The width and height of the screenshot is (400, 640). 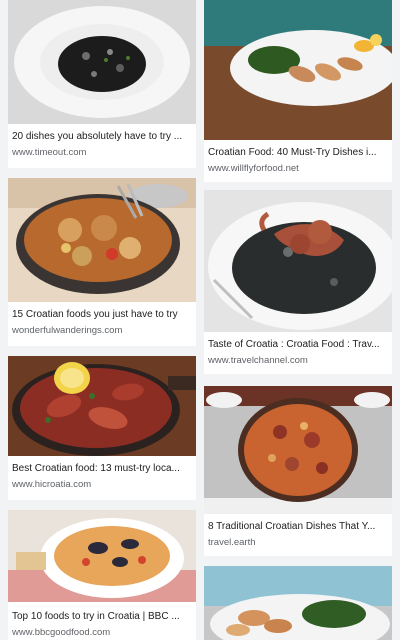 I want to click on result-source: www.travelchannel.com, so click(x=258, y=360).